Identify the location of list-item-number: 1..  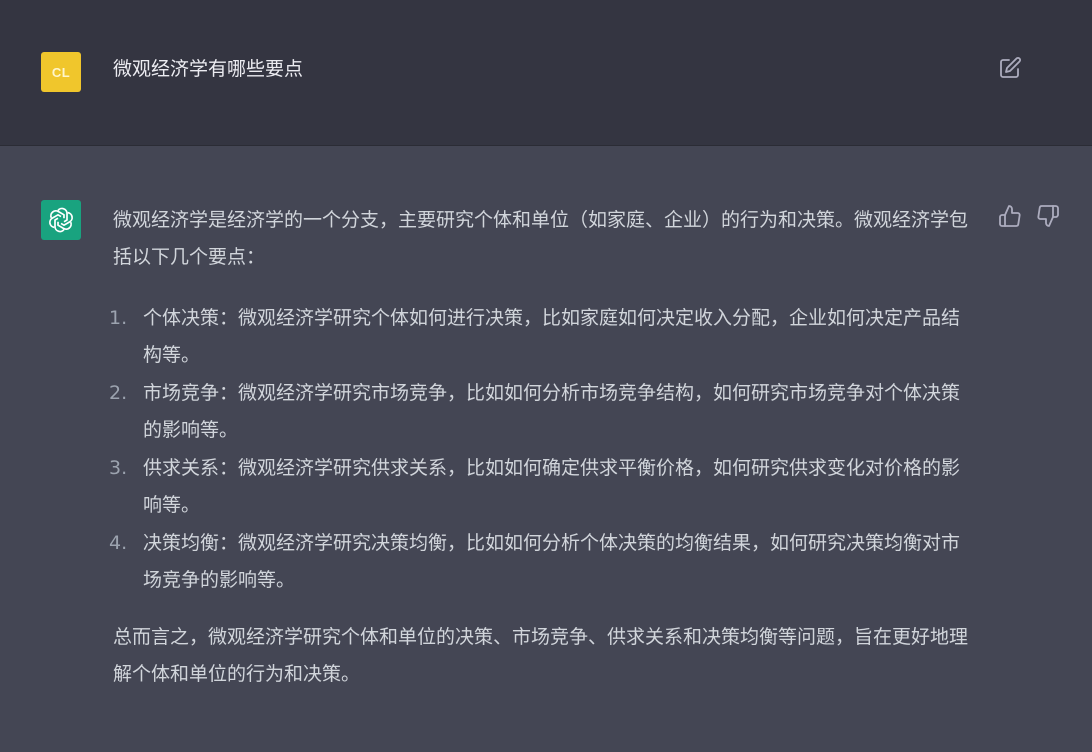
(118, 318).